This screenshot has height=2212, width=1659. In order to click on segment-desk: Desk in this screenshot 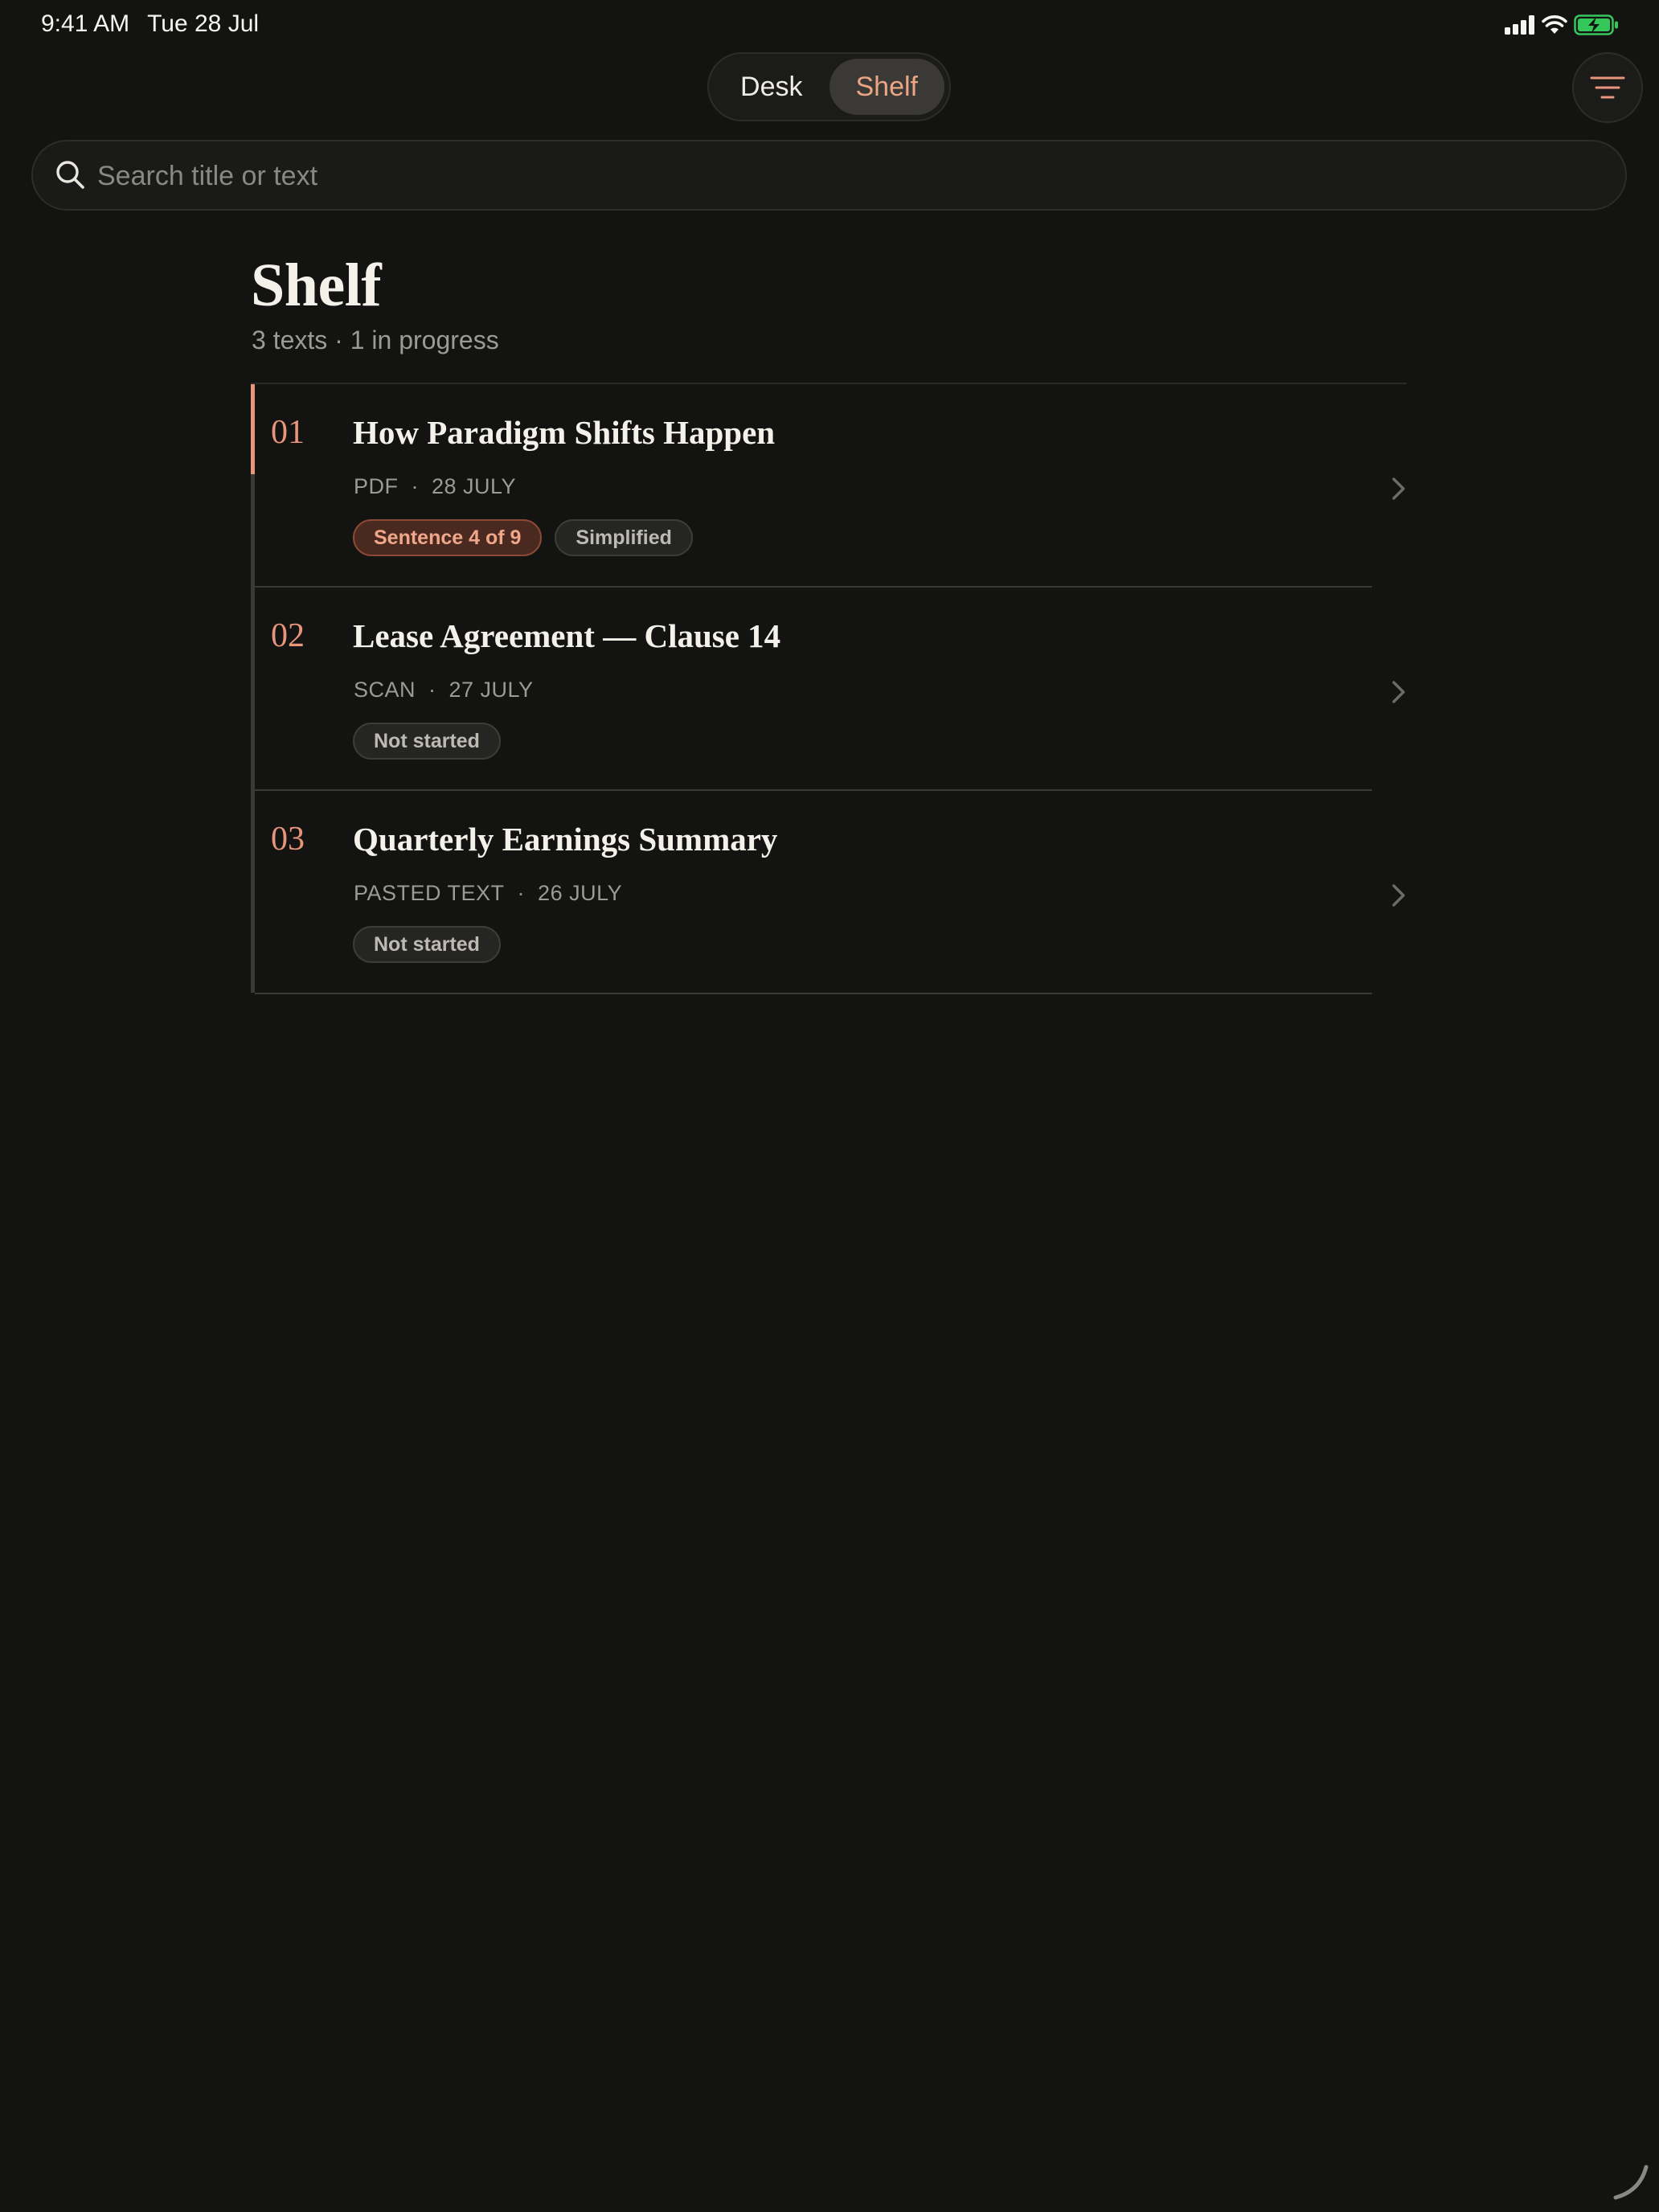, I will do `click(772, 87)`.